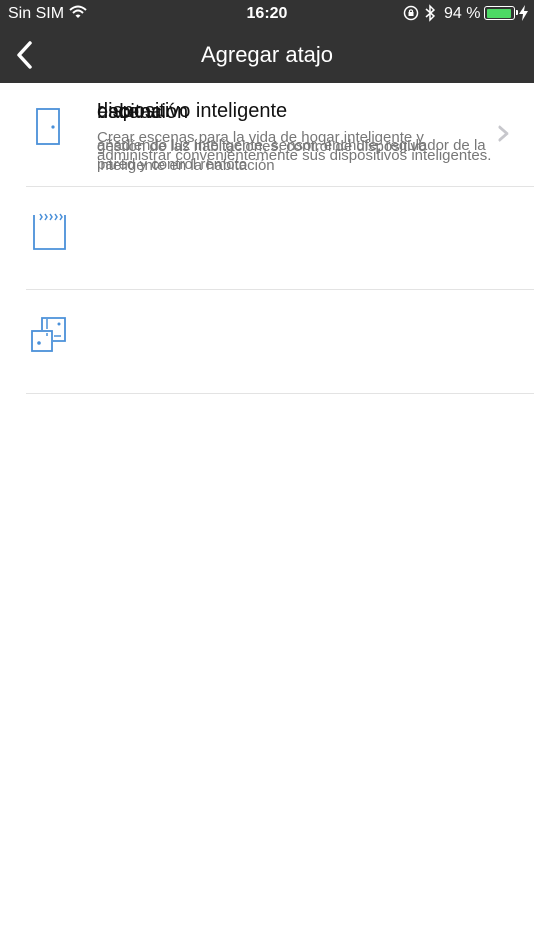 This screenshot has width=534, height=950. Describe the element at coordinates (523, 13) in the screenshot. I see `charging-bolt-icon` at that location.